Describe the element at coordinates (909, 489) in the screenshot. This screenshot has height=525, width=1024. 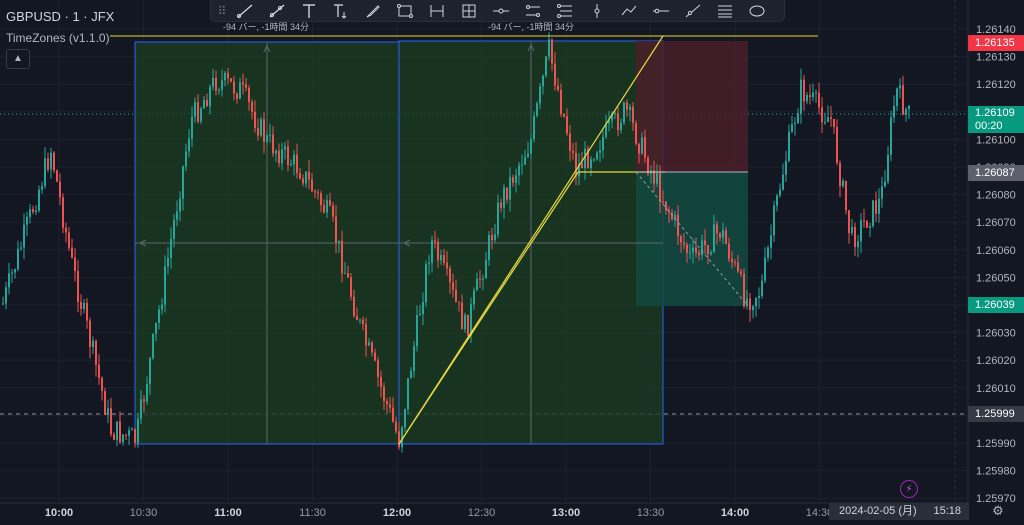
I see `lightning-icon: ⚡` at that location.